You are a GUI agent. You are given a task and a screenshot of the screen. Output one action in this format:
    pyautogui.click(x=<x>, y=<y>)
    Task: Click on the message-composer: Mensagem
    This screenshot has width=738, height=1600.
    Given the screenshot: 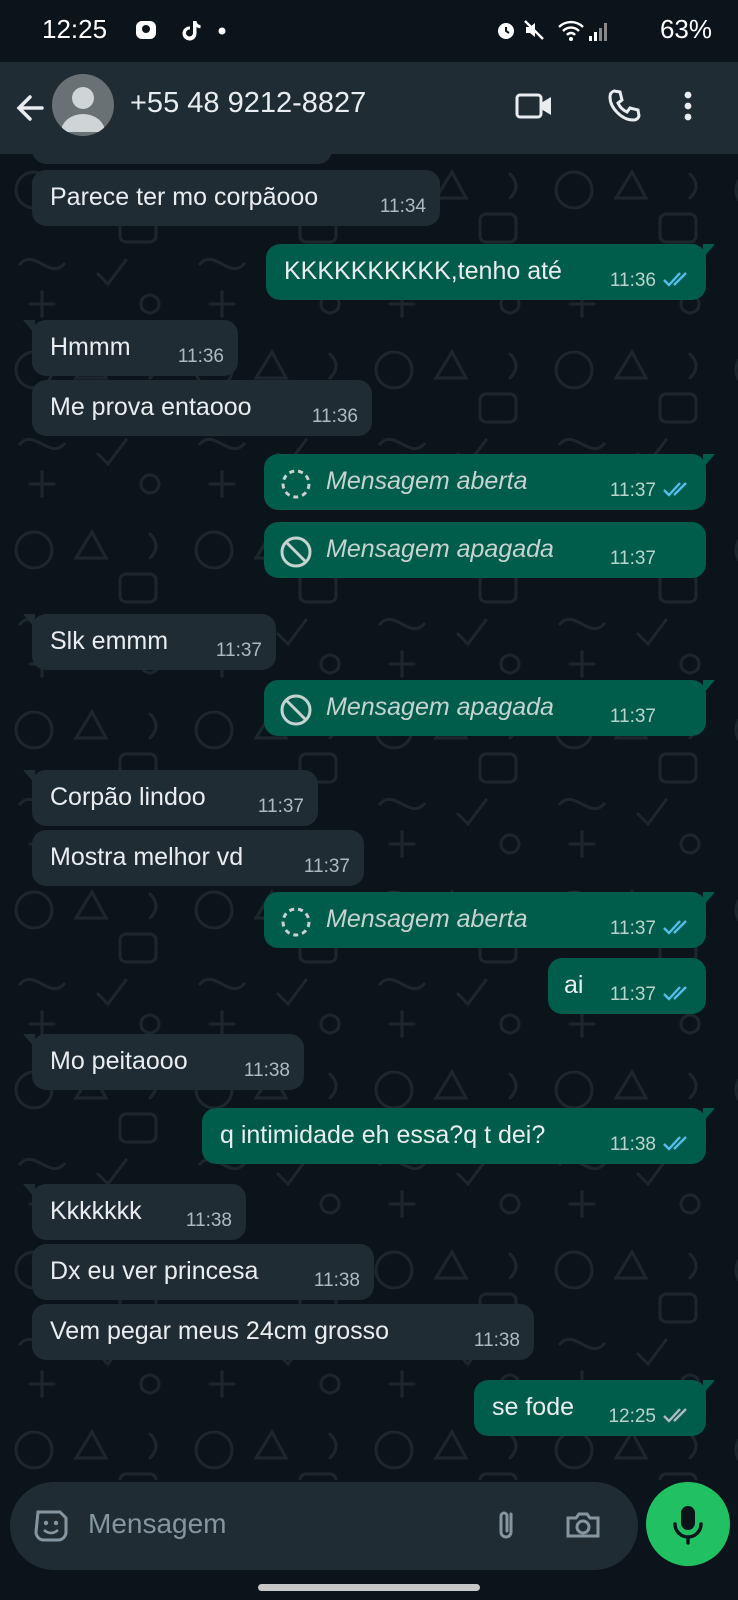 What is the action you would take?
    pyautogui.click(x=324, y=1526)
    